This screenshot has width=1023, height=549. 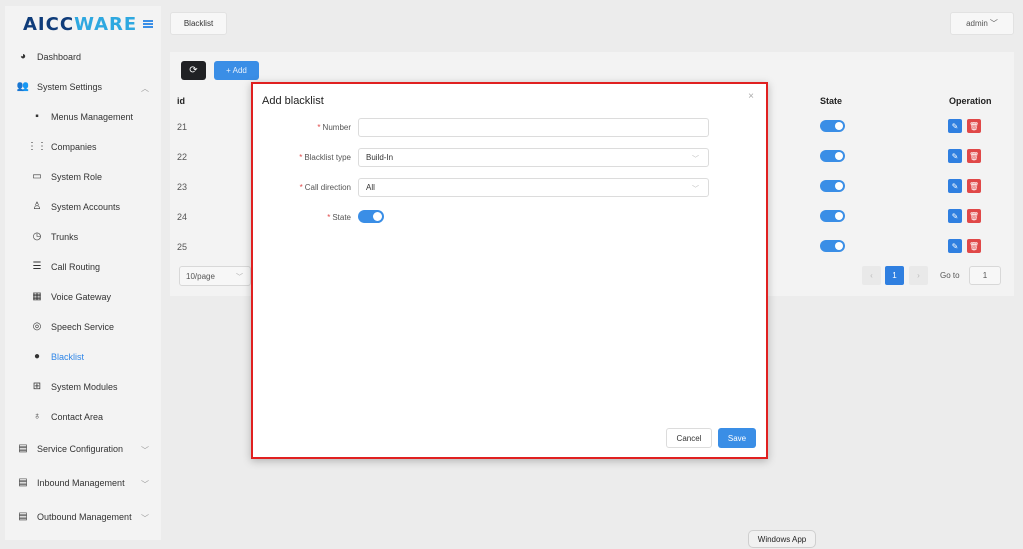 What do you see at coordinates (918, 275) in the screenshot?
I see `next-page-button: ›` at bounding box center [918, 275].